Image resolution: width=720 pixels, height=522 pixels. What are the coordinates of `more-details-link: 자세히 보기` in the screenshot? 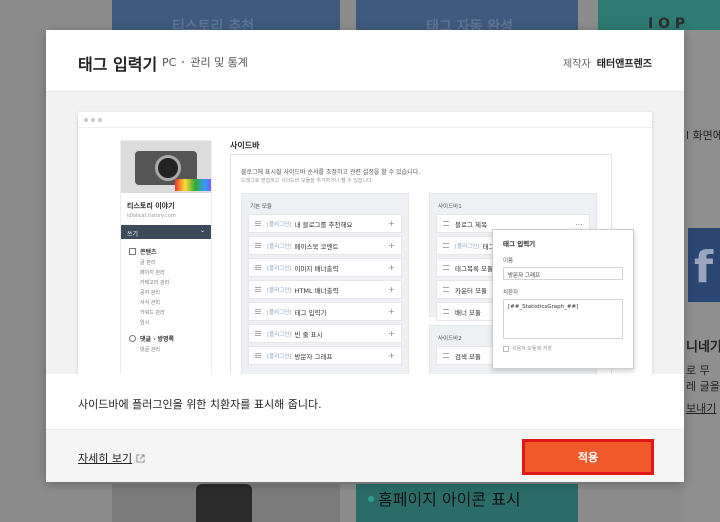 It's located at (111, 458).